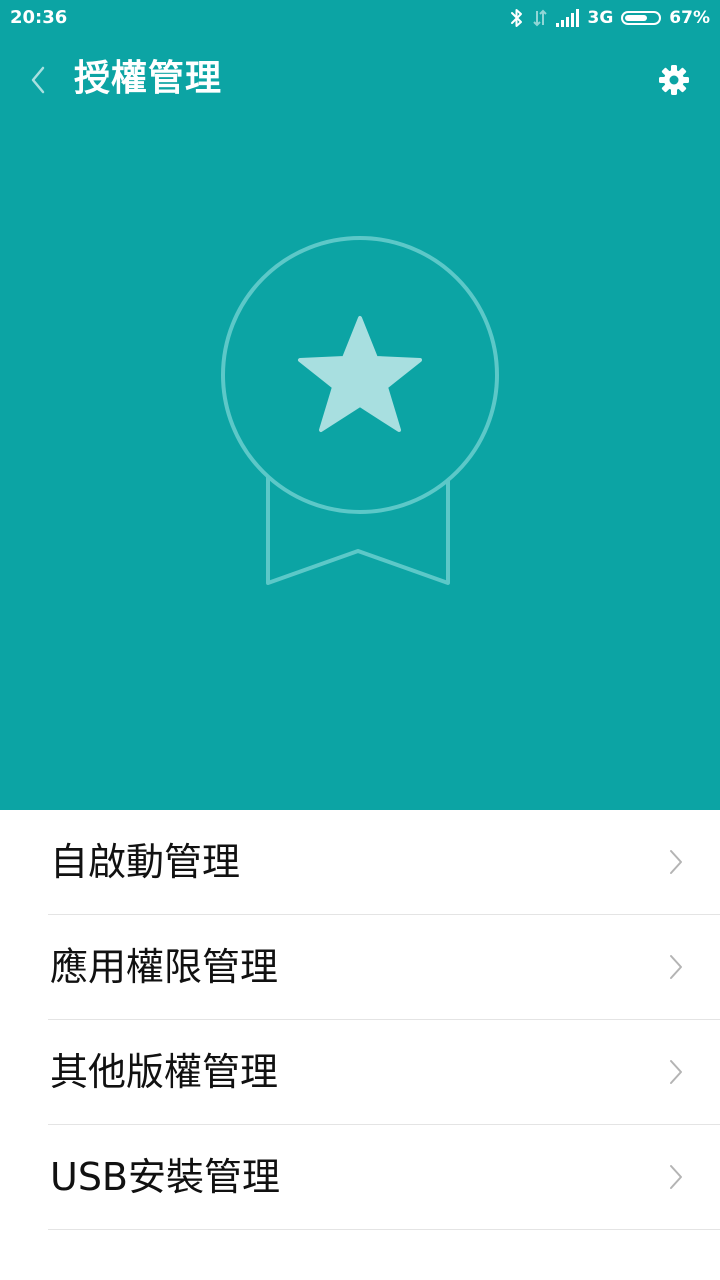 The width and height of the screenshot is (720, 1280). I want to click on menu-item-label: 應用權限管理, so click(164, 967).